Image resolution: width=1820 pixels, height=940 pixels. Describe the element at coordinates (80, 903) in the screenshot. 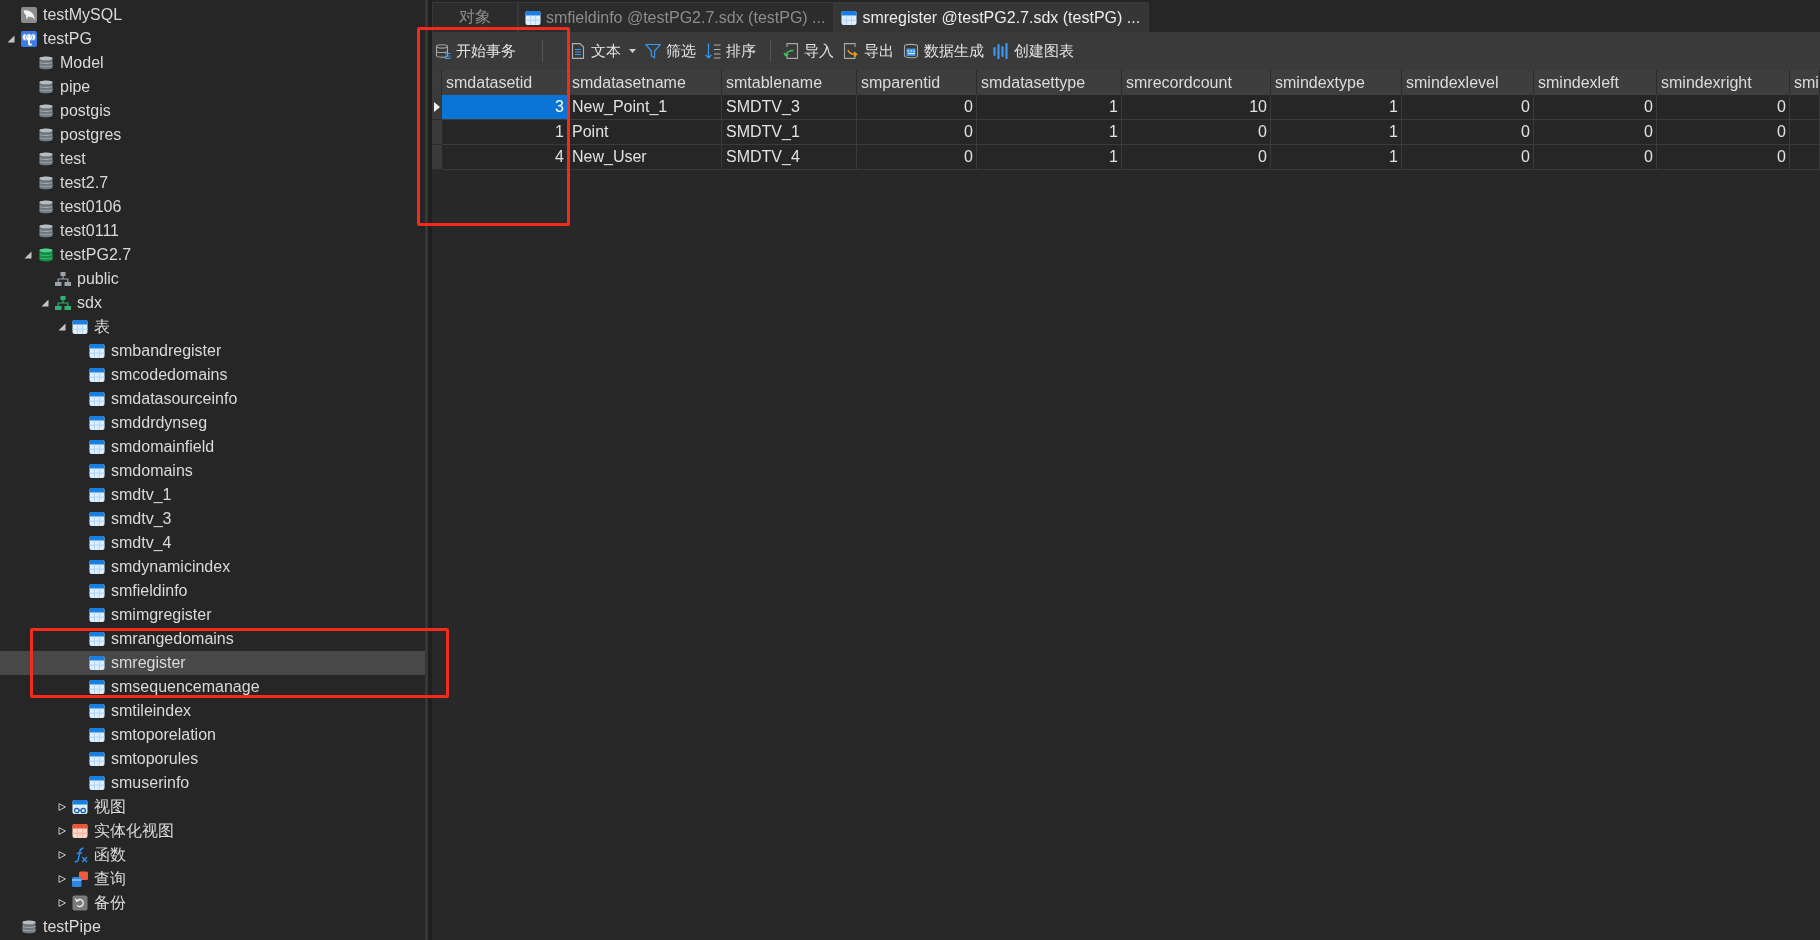

I see `history-icon` at that location.